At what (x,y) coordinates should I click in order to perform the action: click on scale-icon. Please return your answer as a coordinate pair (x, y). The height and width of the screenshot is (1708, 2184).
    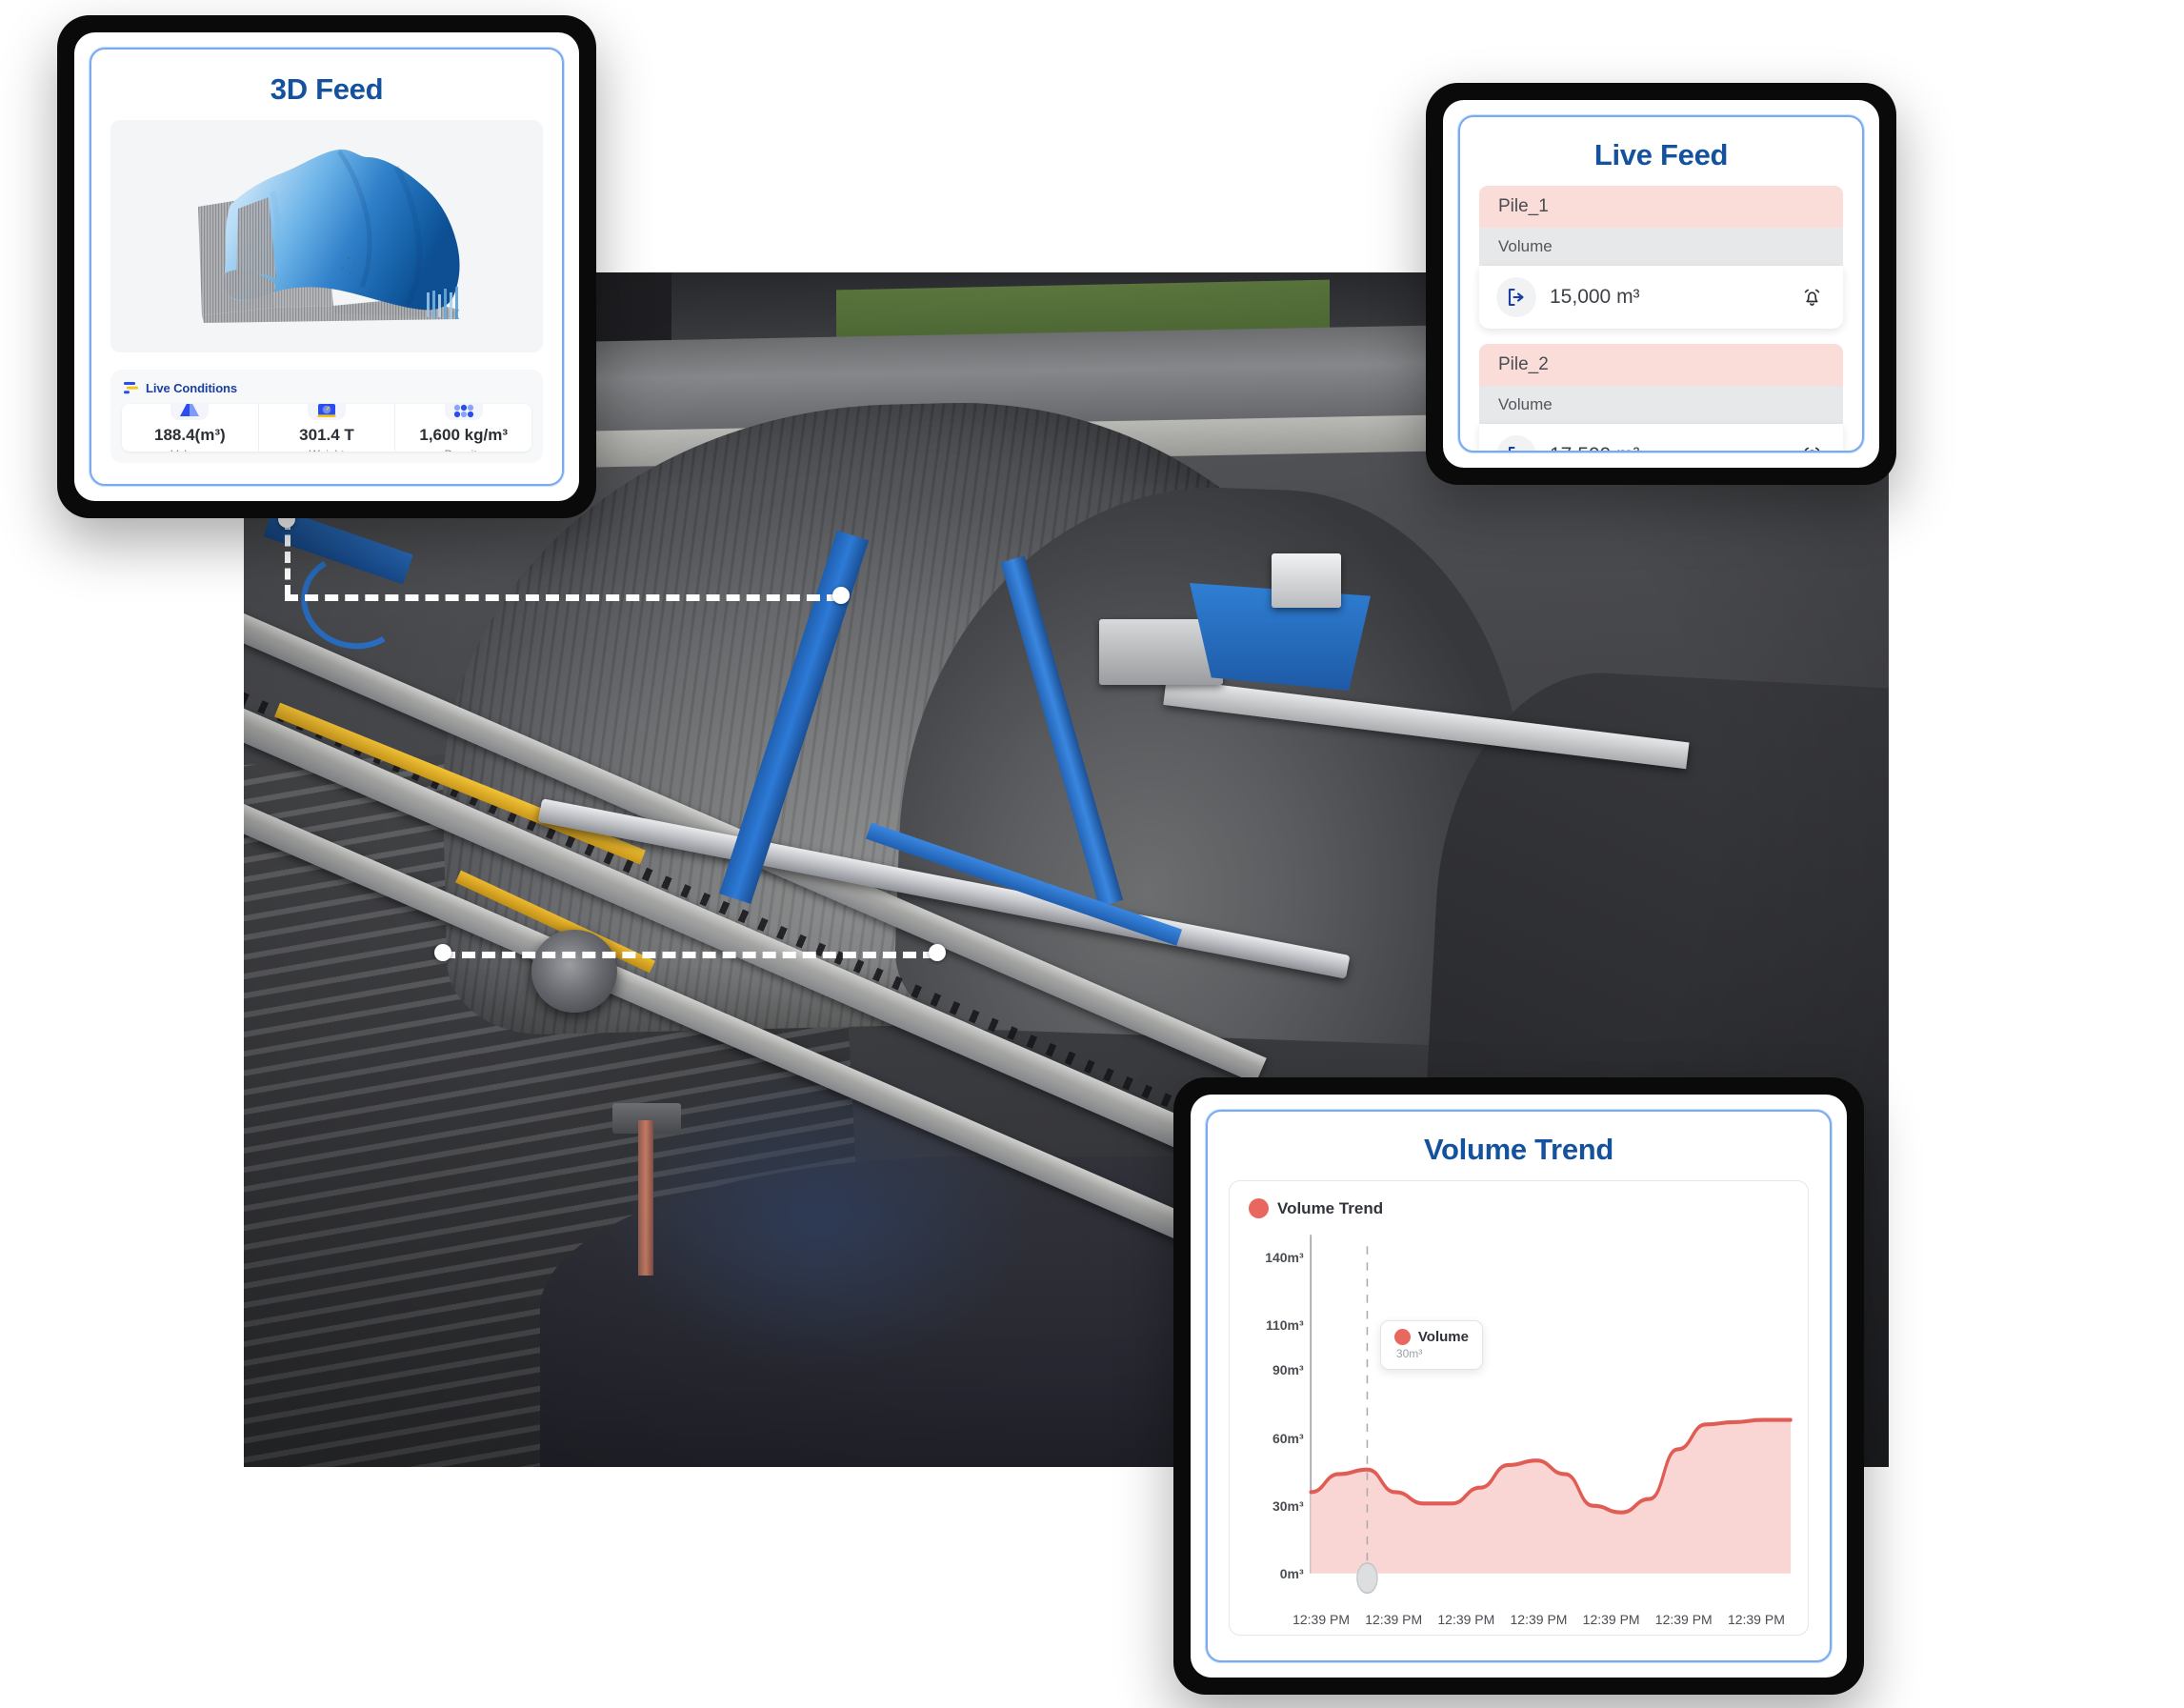
    Looking at the image, I should click on (327, 412).